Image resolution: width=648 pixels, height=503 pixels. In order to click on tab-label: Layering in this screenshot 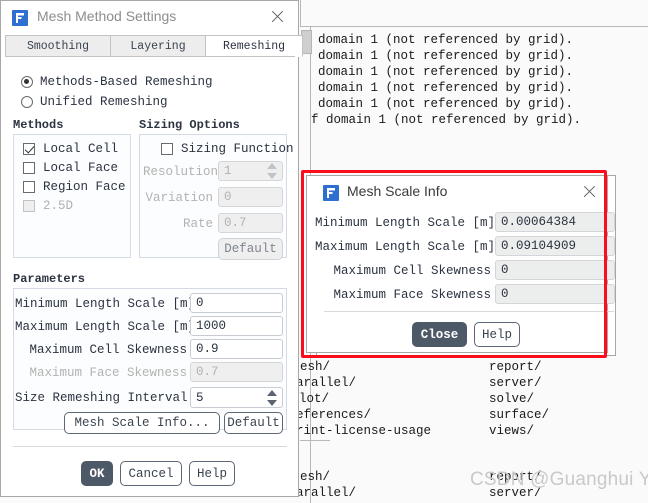, I will do `click(158, 46)`.